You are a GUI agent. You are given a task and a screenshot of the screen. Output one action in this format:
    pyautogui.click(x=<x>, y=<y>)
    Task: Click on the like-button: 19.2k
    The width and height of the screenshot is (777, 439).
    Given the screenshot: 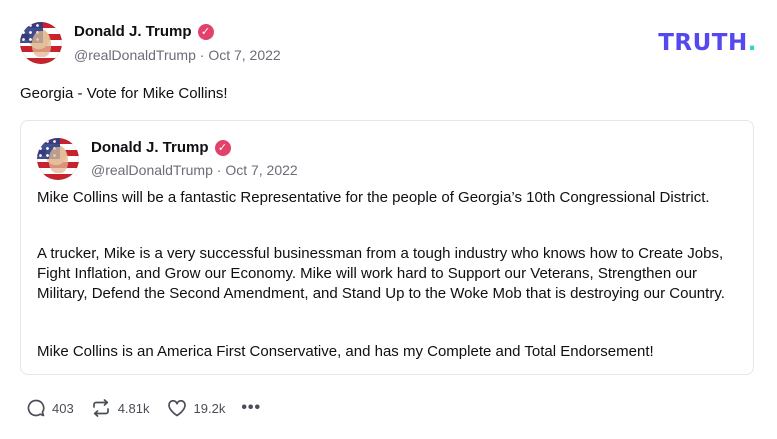 What is the action you would take?
    pyautogui.click(x=196, y=408)
    